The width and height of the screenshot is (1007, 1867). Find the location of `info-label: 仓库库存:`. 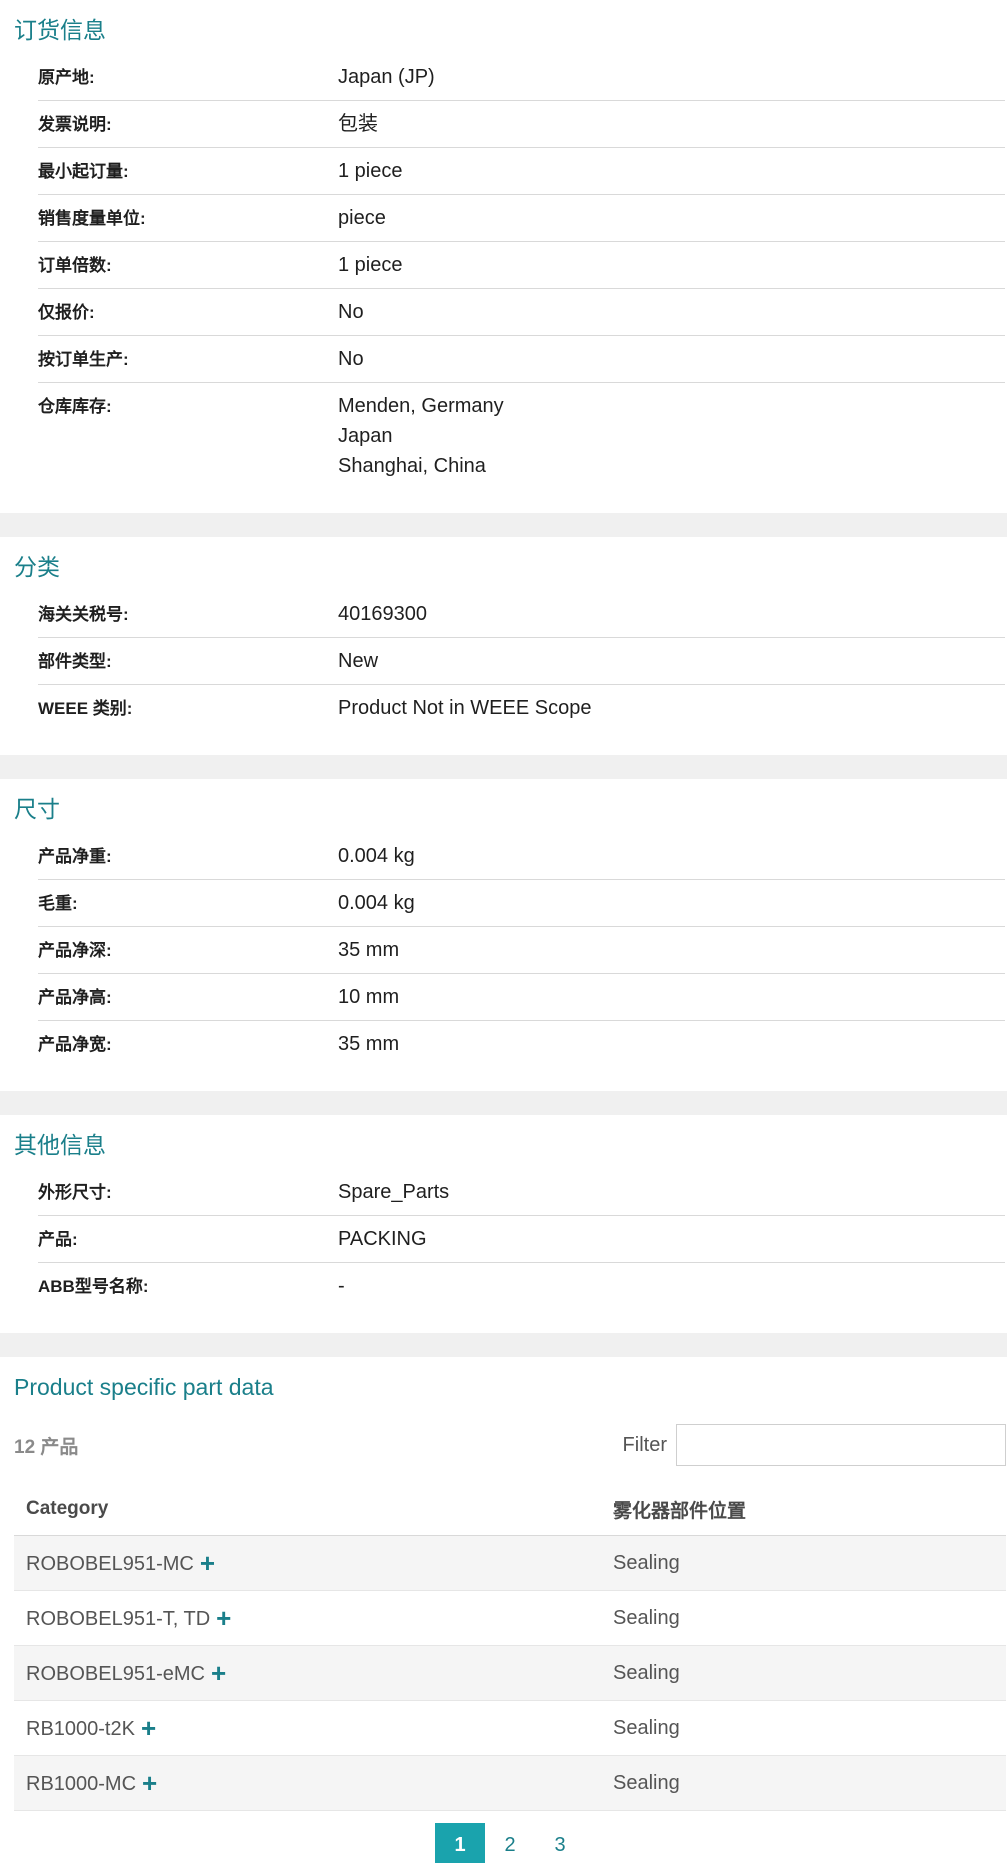

info-label: 仓库库存: is located at coordinates (75, 406).